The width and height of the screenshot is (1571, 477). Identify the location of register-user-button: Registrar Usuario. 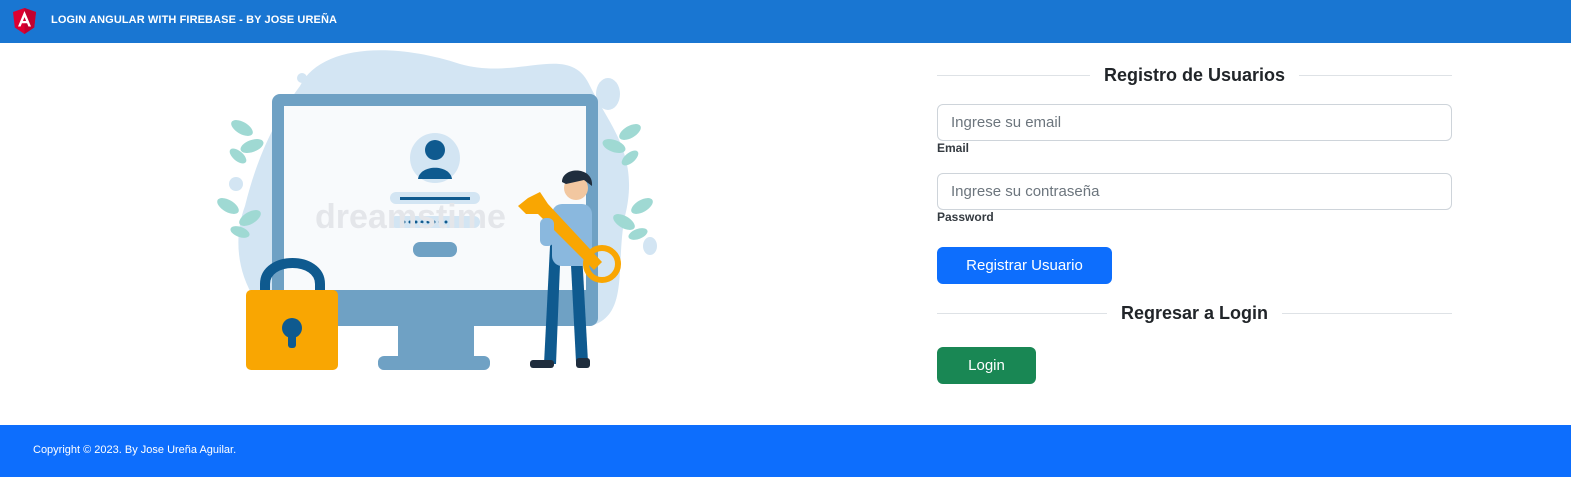
(1024, 265).